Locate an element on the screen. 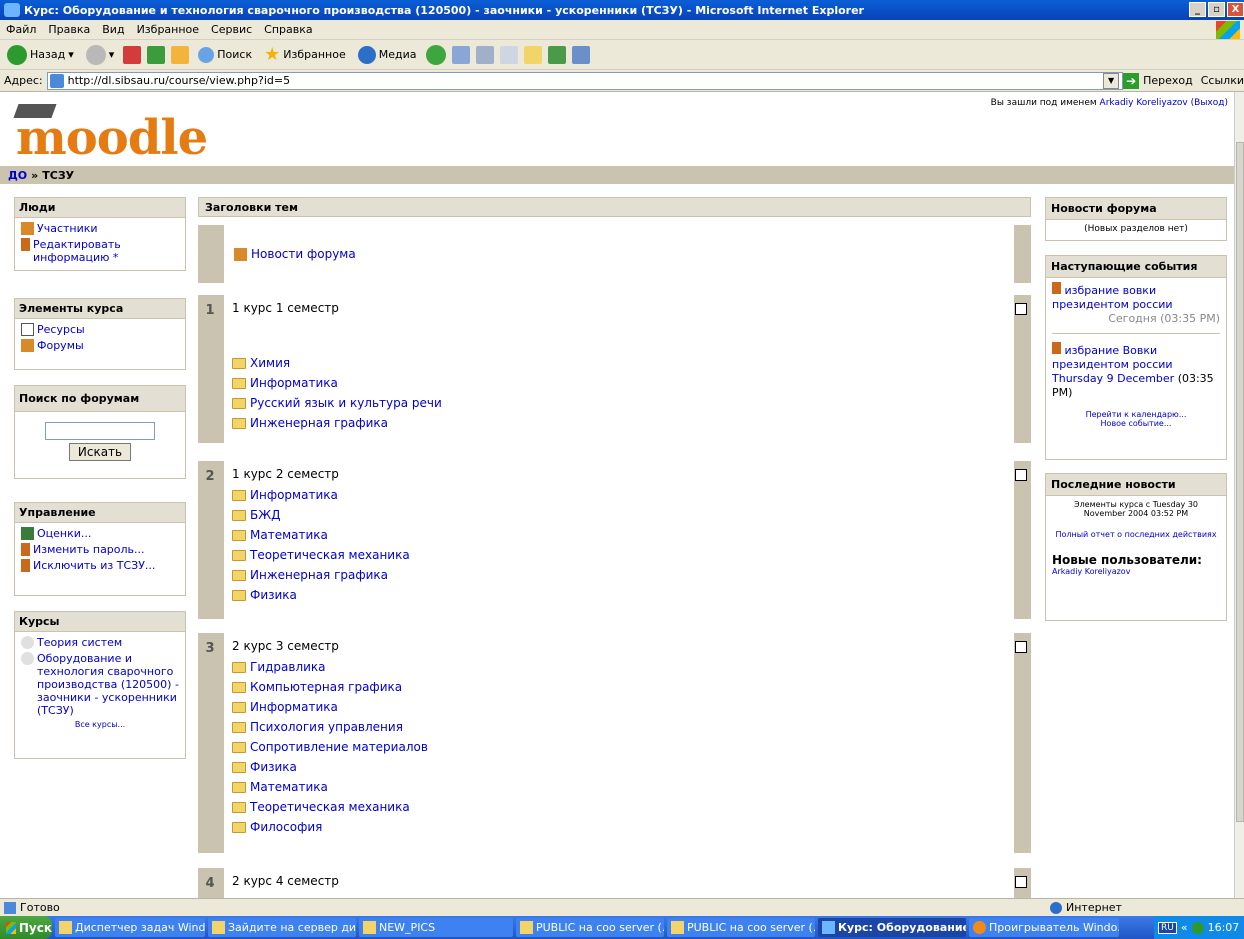  logout-link: (Выход) is located at coordinates (1209, 103).